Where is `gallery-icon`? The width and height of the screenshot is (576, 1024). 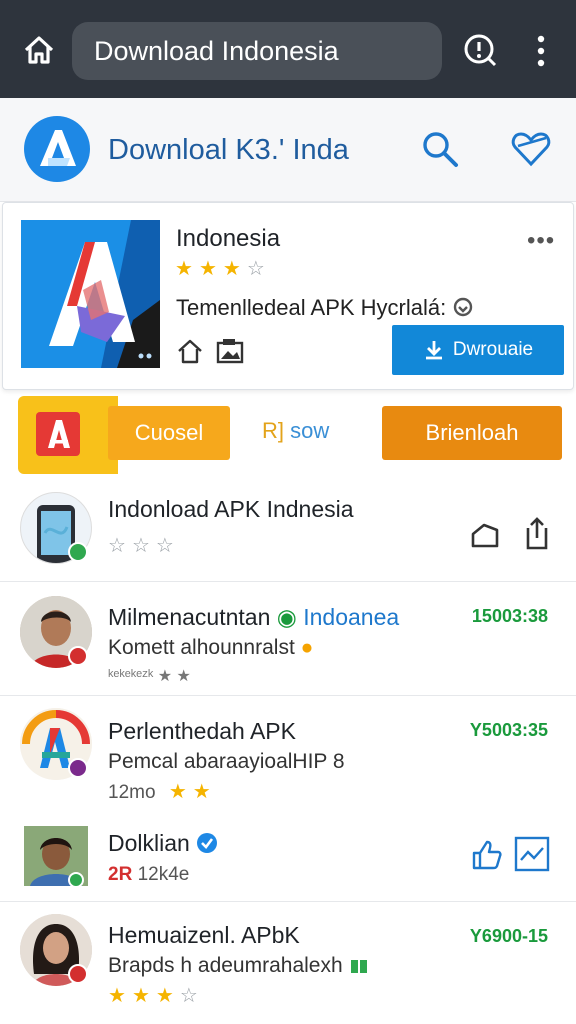 gallery-icon is located at coordinates (230, 351).